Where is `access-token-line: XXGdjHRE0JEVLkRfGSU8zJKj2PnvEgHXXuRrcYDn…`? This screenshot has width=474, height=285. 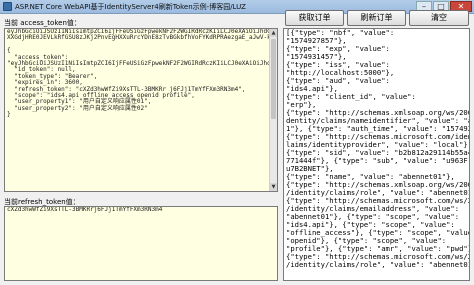
access-token-line: XXGdjHRE0JEVLkRfGSU8zJKj2PnvEgHXXuRrcYDn… is located at coordinates (142, 38).